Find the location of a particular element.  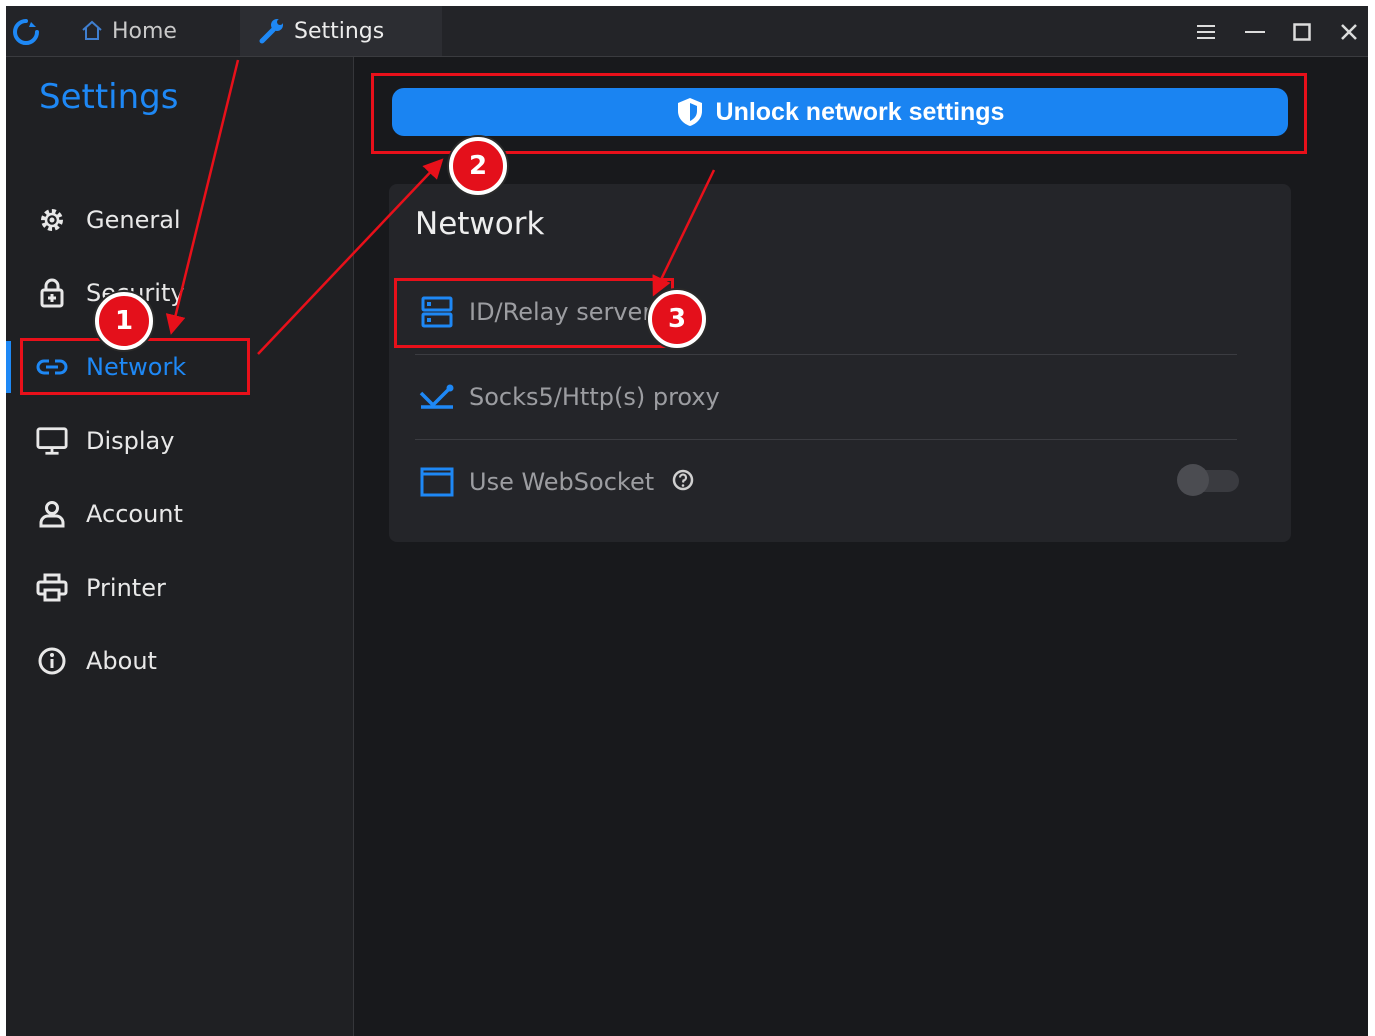

help-icon is located at coordinates (683, 483).